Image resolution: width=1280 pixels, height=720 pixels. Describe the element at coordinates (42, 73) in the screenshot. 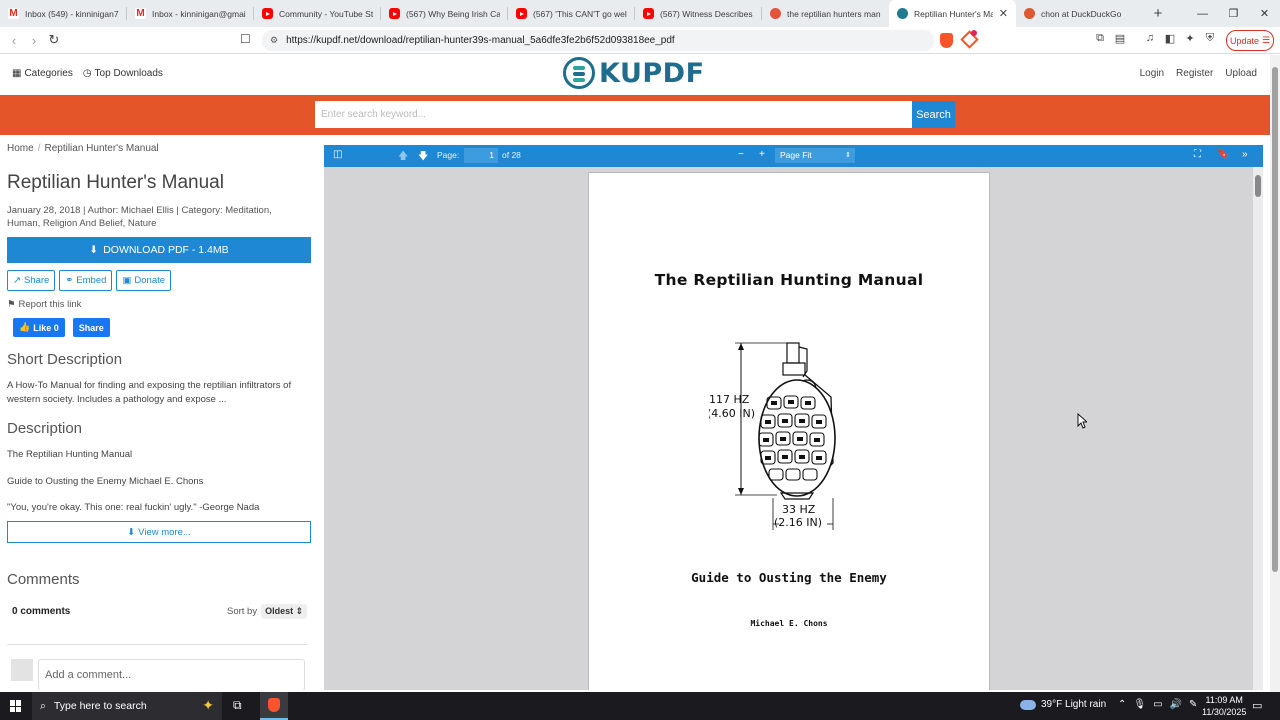

I see `categories-link: ▦ Categories` at that location.